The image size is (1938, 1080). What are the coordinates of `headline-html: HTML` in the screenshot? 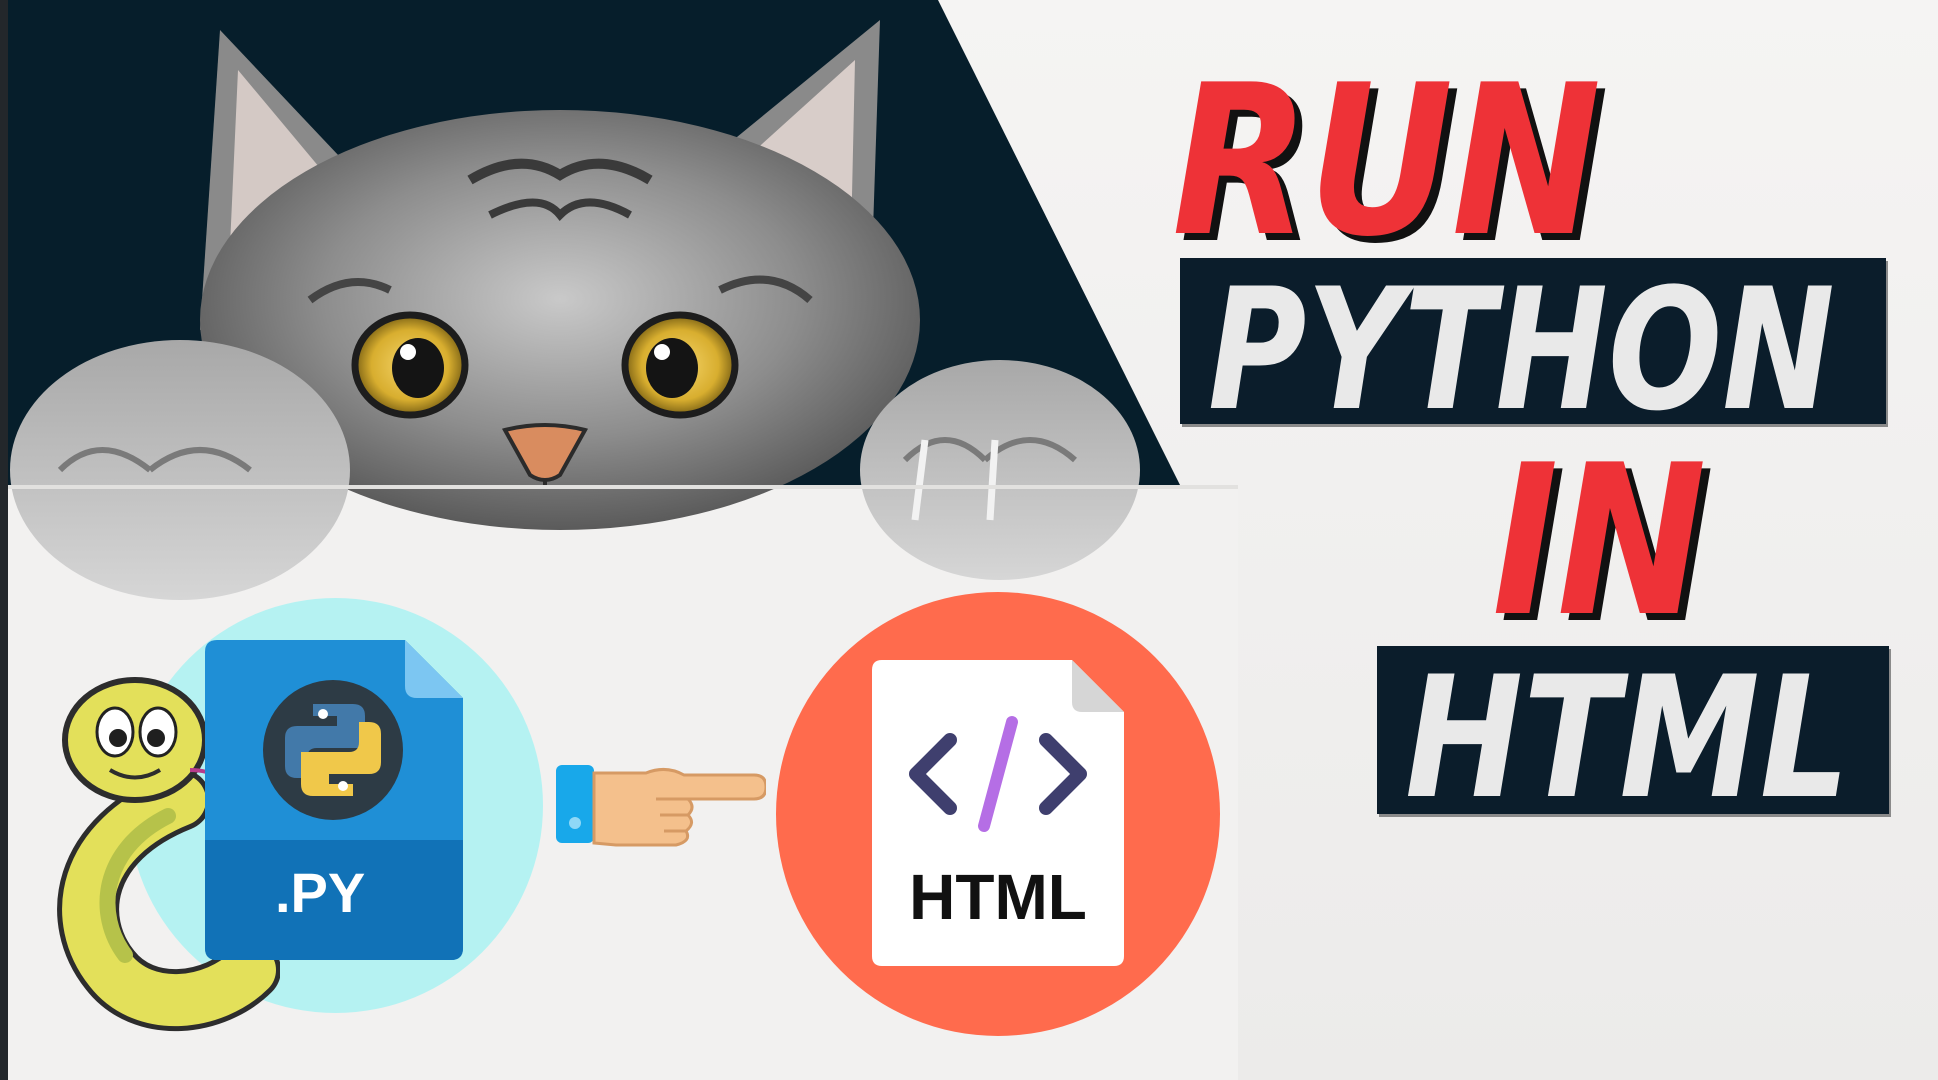 It's located at (1627, 738).